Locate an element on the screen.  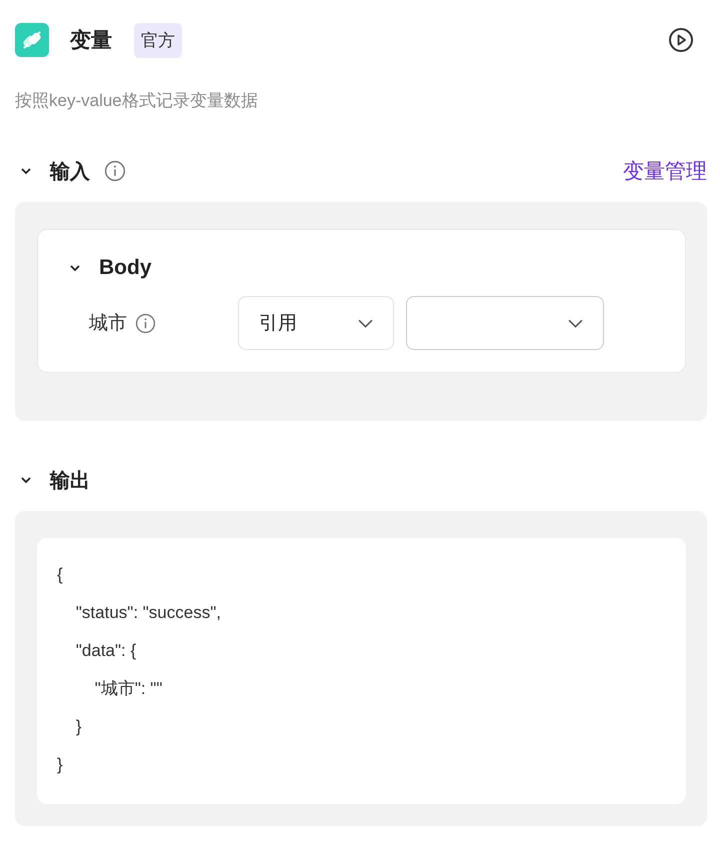
node-title: 变量 is located at coordinates (91, 41).